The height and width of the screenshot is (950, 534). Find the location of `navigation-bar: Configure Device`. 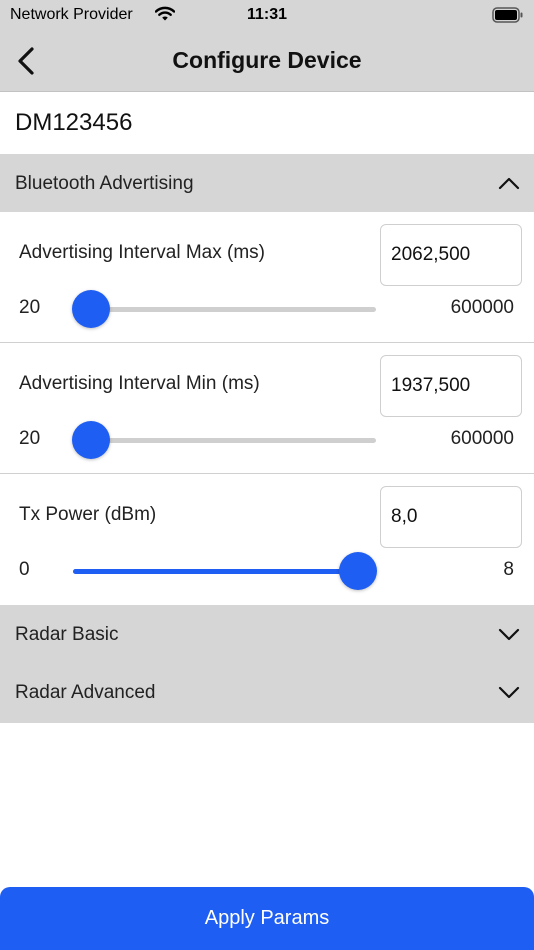

navigation-bar: Configure Device is located at coordinates (267, 61).